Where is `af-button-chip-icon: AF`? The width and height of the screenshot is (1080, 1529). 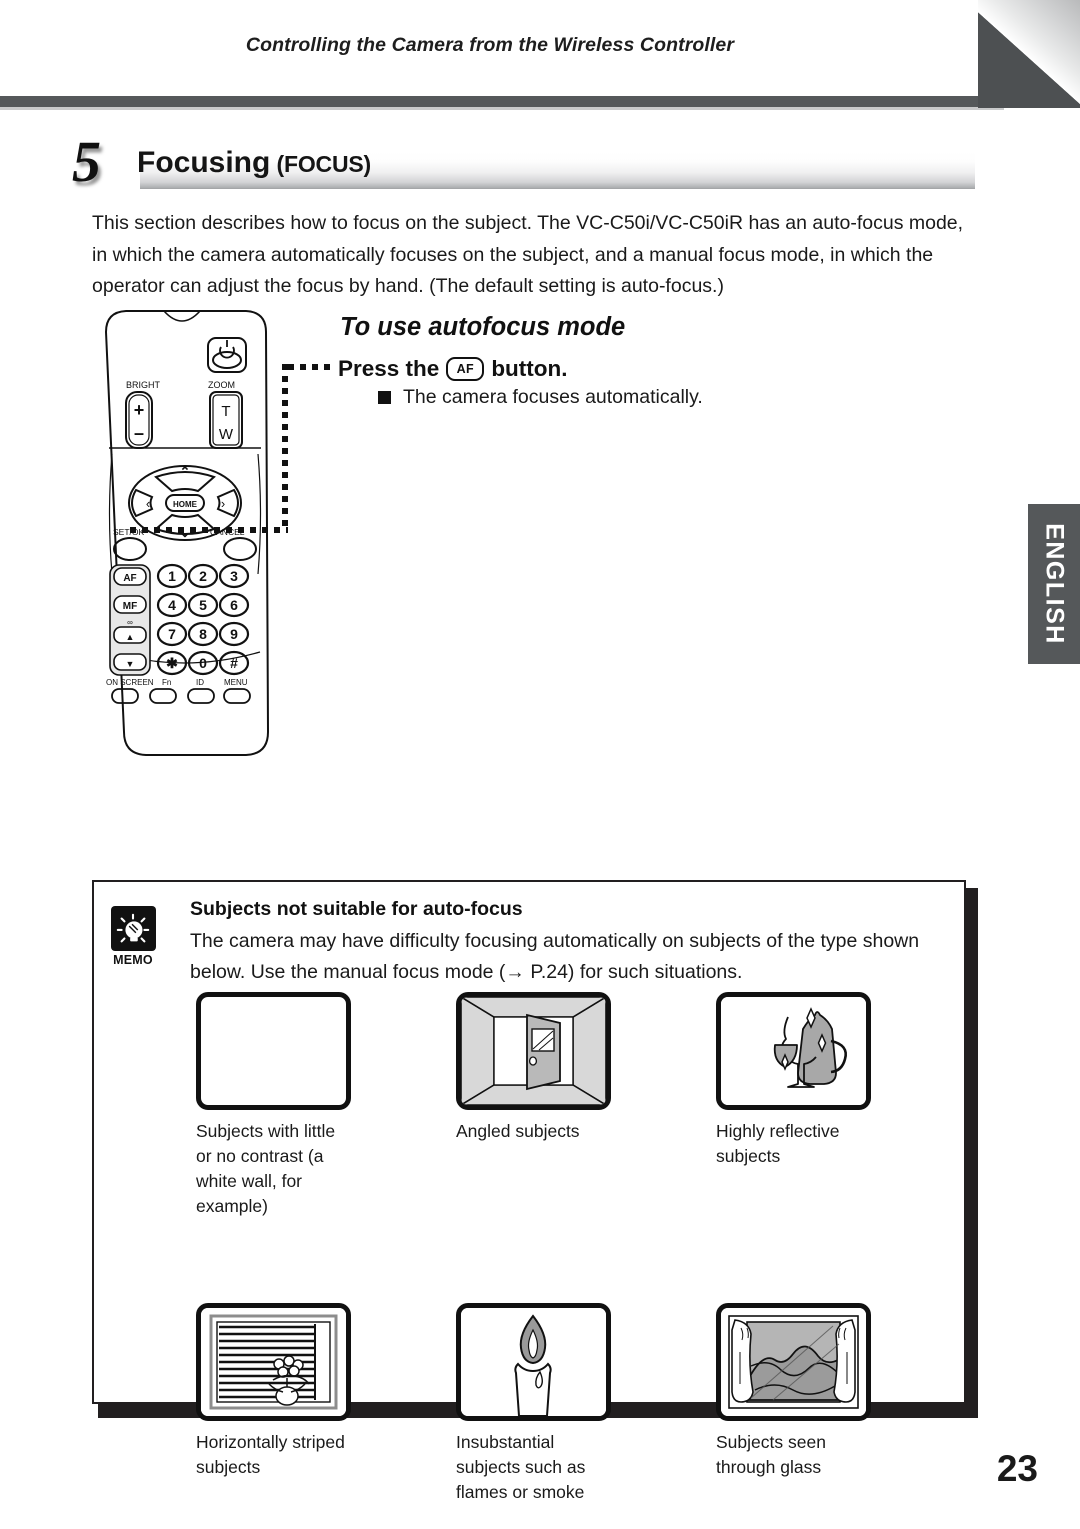
af-button-chip-icon: AF is located at coordinates (465, 369).